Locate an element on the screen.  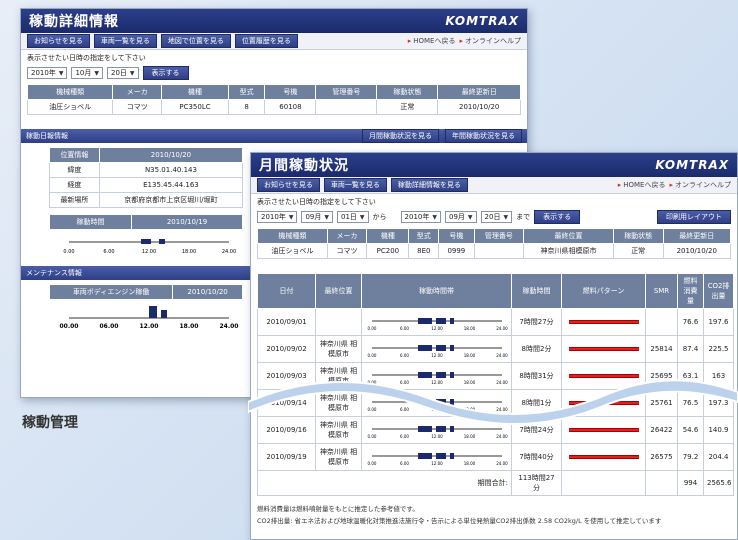
yearly-status-button: 年間稼動状況を見る is located at coordinates (483, 136).